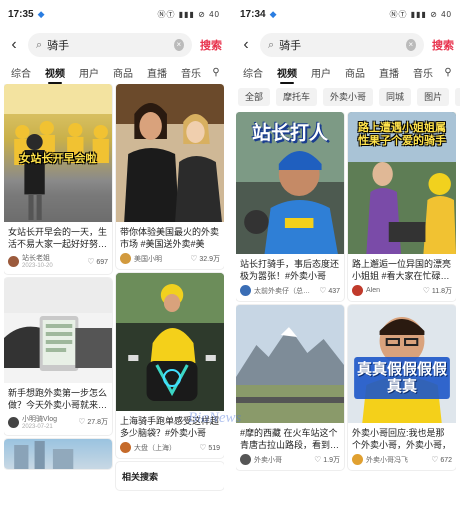 Image resolution: width=460 pixels, height=525 pixels. Describe the element at coordinates (402, 183) in the screenshot. I see `video-thumbnail: 路上遭遇小姐姐属性果子个爱的骑手` at that location.